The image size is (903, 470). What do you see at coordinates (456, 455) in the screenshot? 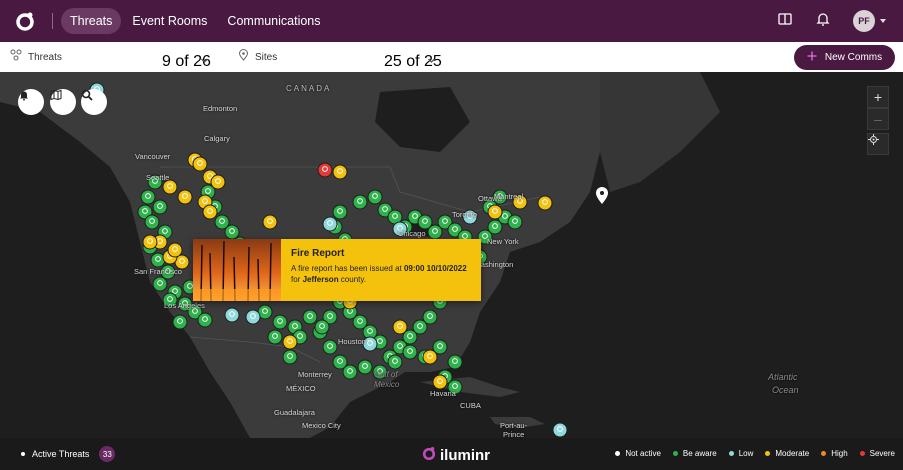
I see `brand-logo: iluminr` at bounding box center [456, 455].